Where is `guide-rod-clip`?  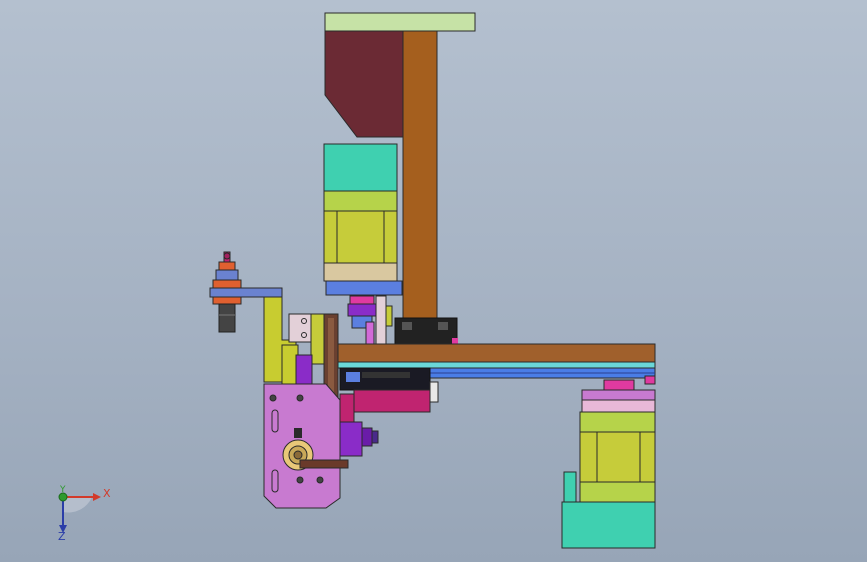
guide-rod-clip is located at coordinates (389, 316).